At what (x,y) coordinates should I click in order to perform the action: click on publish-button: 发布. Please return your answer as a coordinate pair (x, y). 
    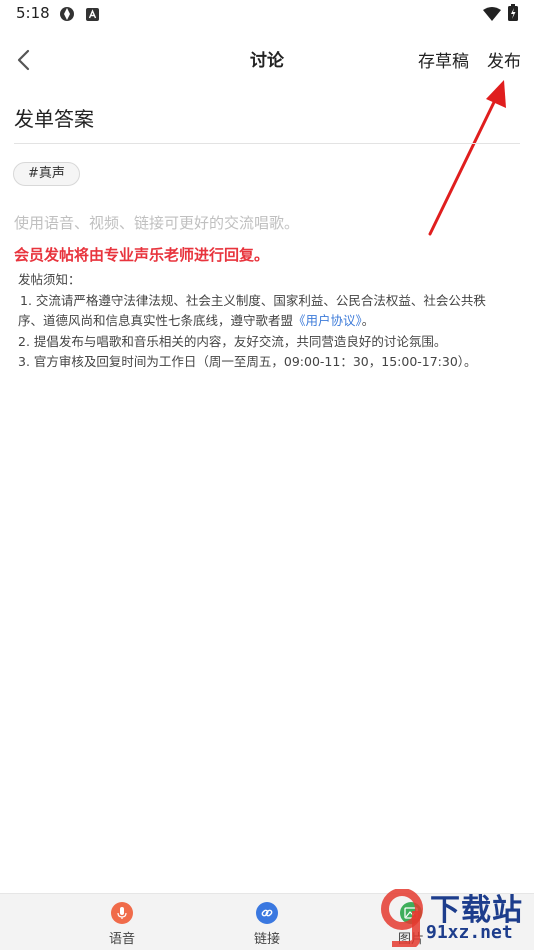
    Looking at the image, I should click on (504, 59).